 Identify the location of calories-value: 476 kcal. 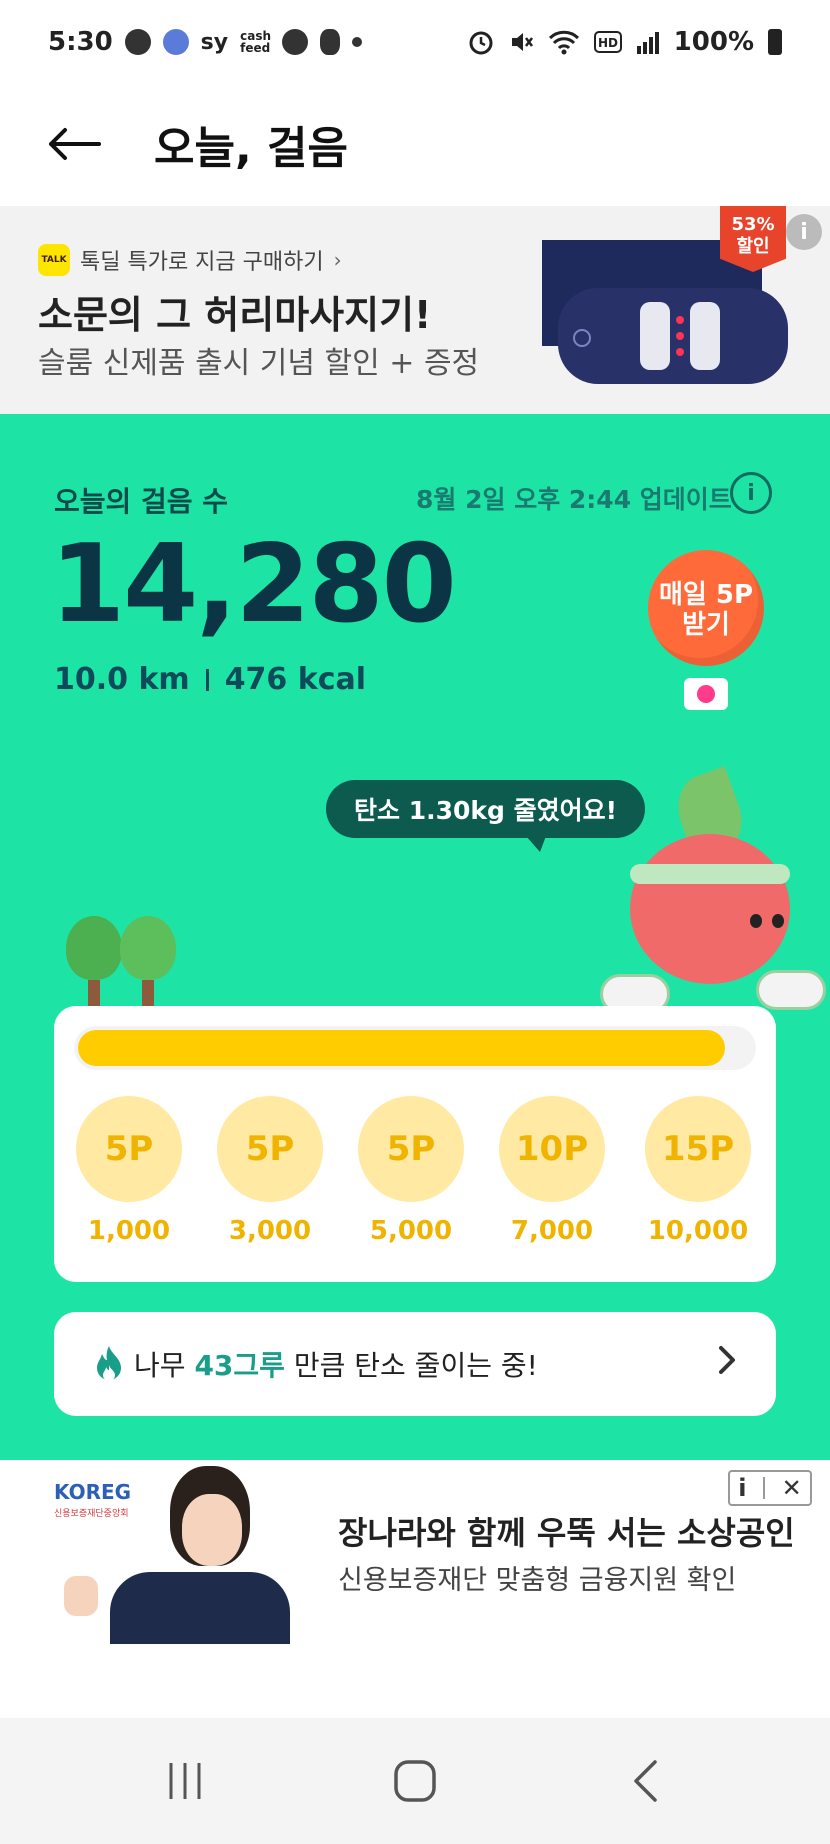
(295, 679).